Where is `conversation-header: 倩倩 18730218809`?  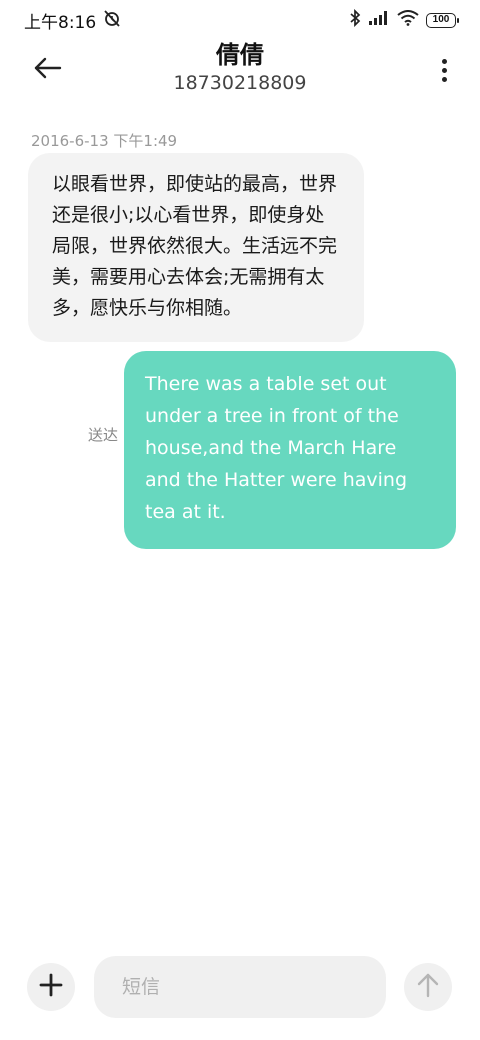 conversation-header: 倩倩 18730218809 is located at coordinates (240, 70).